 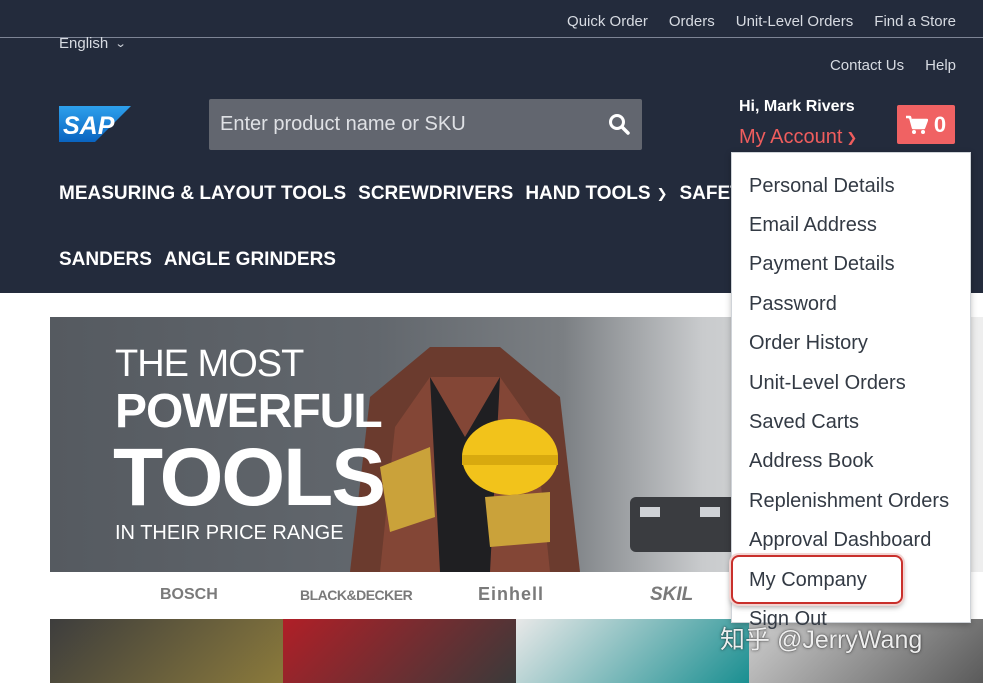 What do you see at coordinates (795, 21) in the screenshot?
I see `unit-level-orders-link: Unit-Level Orders` at bounding box center [795, 21].